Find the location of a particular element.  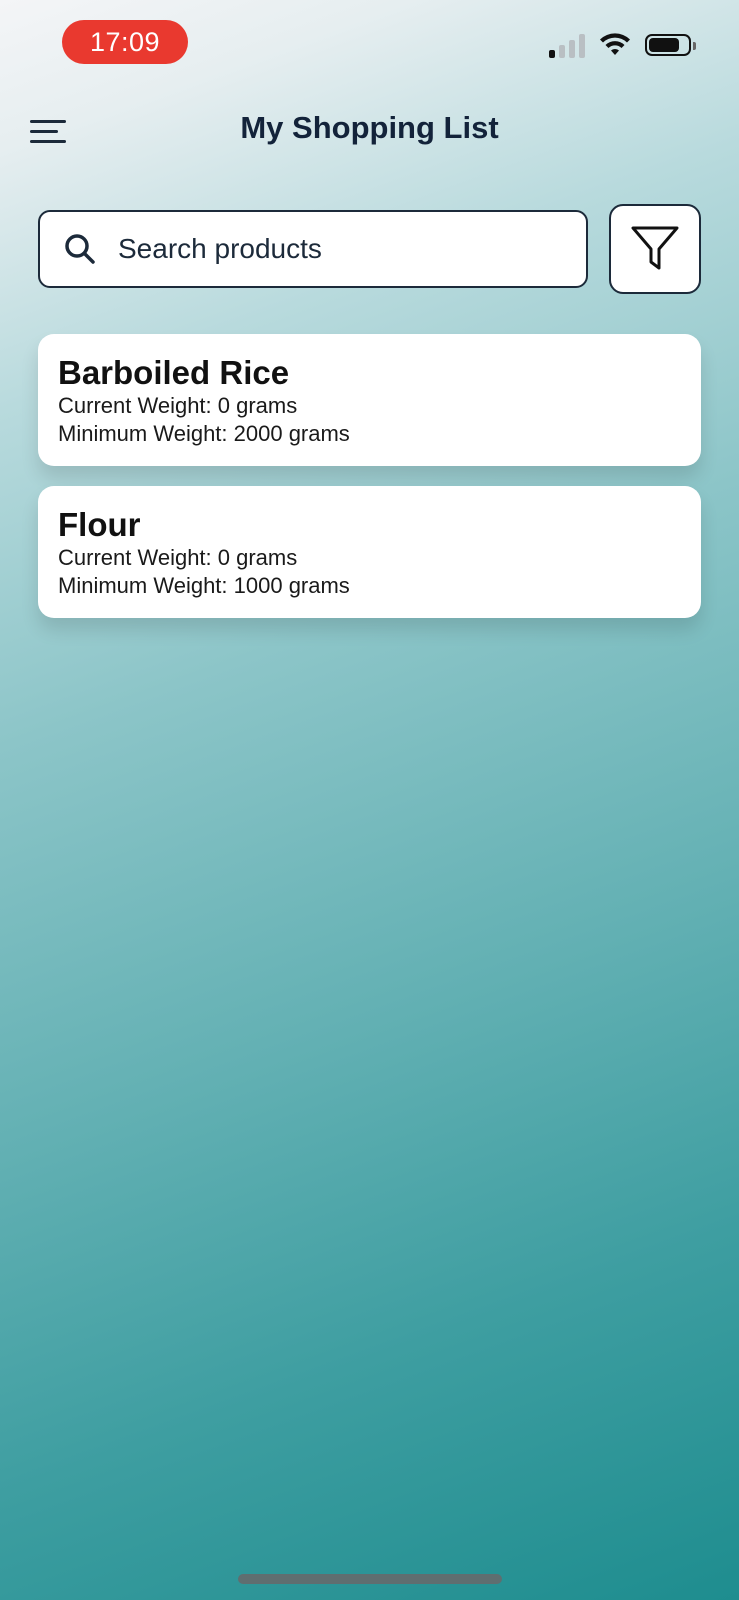

battery-icon is located at coordinates (670, 45).